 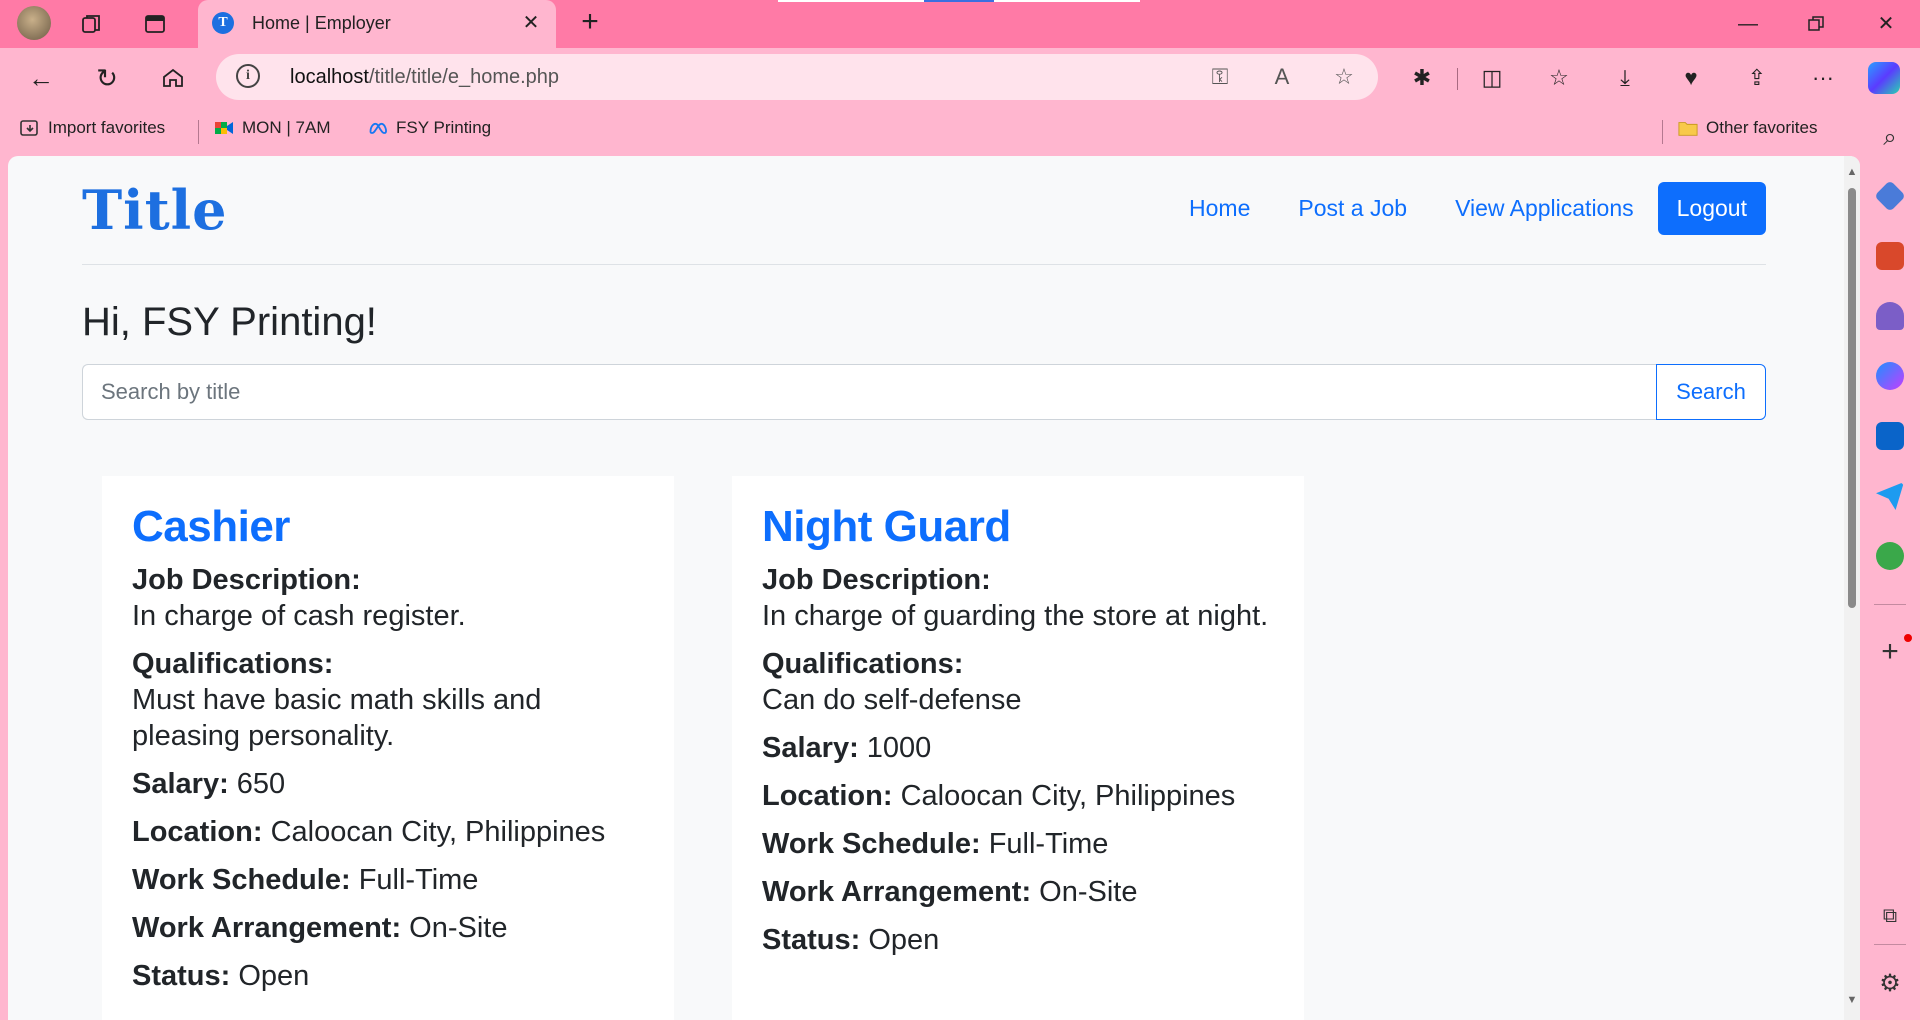 What do you see at coordinates (41, 78) in the screenshot?
I see `back-icon: ←` at bounding box center [41, 78].